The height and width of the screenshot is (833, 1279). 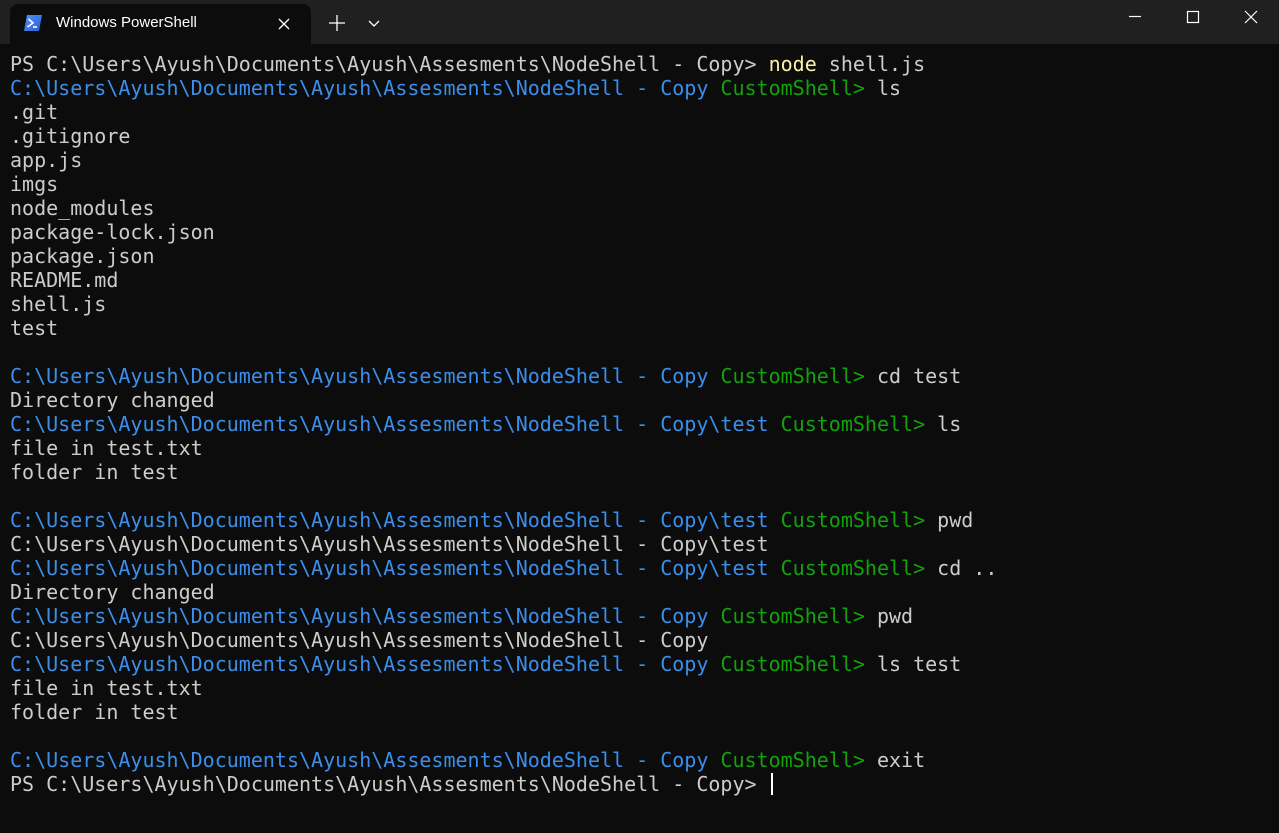 What do you see at coordinates (895, 760) in the screenshot?
I see `terminal-text: exit` at bounding box center [895, 760].